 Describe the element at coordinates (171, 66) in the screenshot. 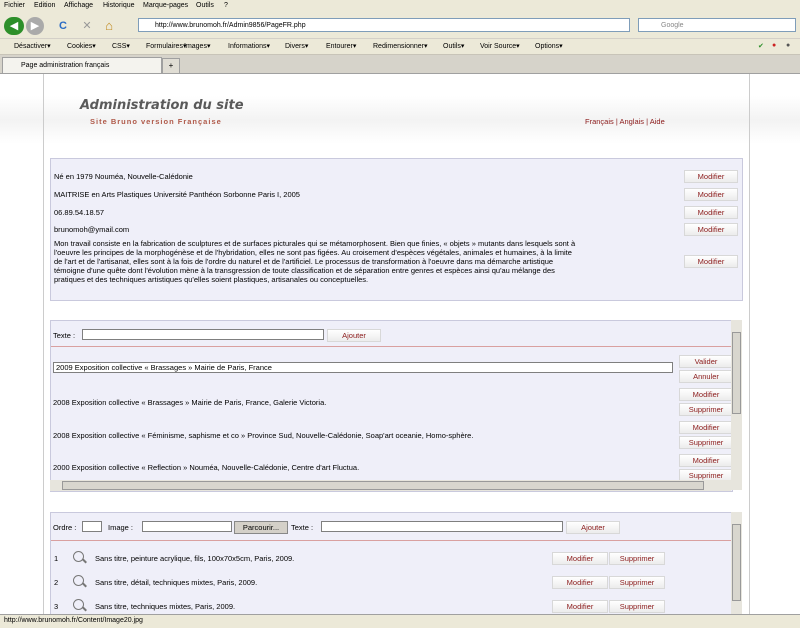

I see `new-tab-button: +` at that location.